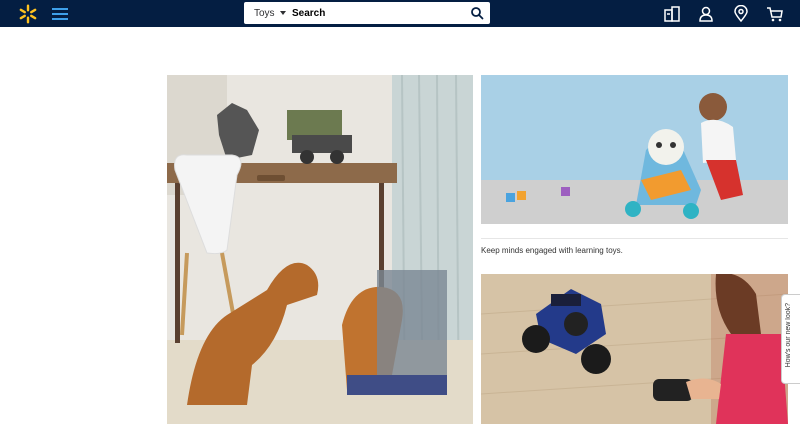 The width and height of the screenshot is (800, 434). I want to click on reorder-icon, so click(672, 14).